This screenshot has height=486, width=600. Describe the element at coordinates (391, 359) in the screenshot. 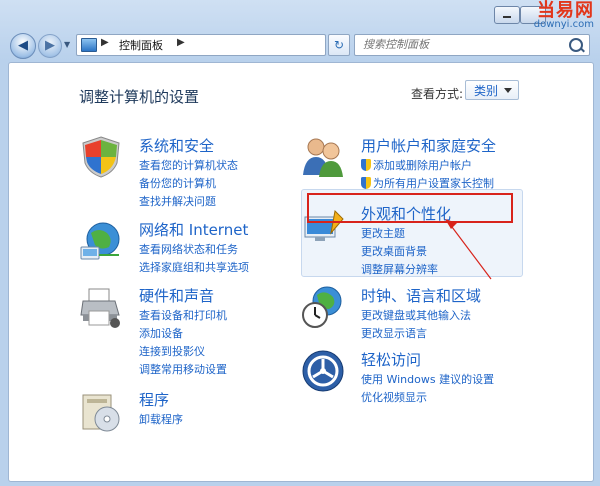

I see `category-title: 轻松访问` at that location.